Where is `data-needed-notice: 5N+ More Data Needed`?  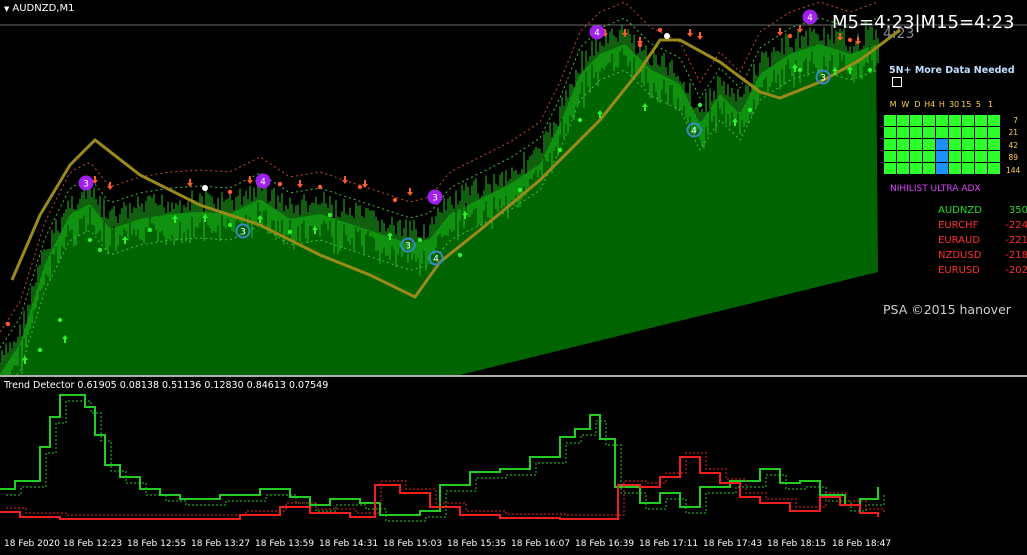
data-needed-notice: 5N+ More Data Needed is located at coordinates (958, 76).